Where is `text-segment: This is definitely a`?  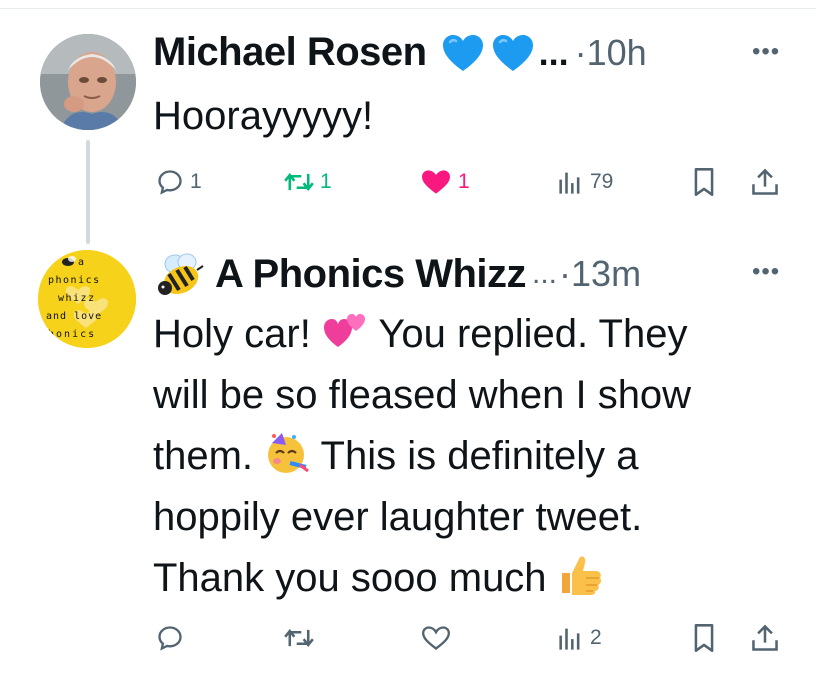 text-segment: This is definitely a is located at coordinates (474, 456).